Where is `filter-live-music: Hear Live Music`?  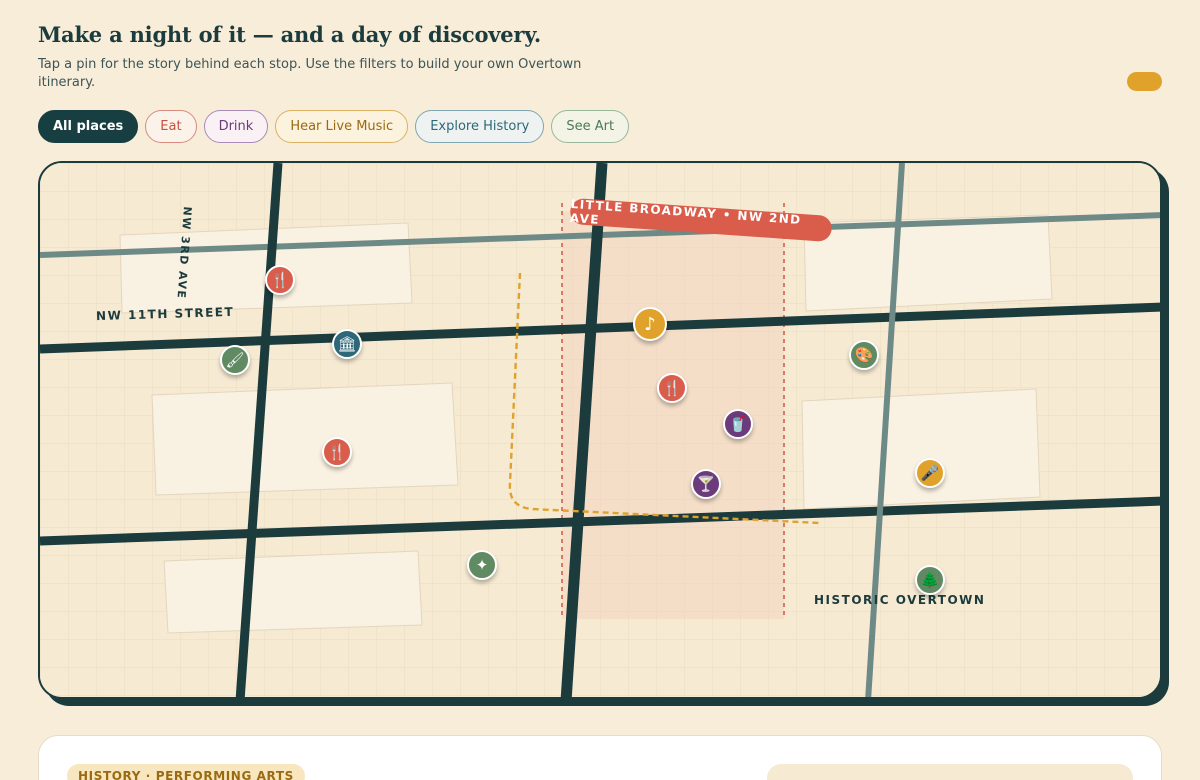
filter-live-music: Hear Live Music is located at coordinates (342, 126).